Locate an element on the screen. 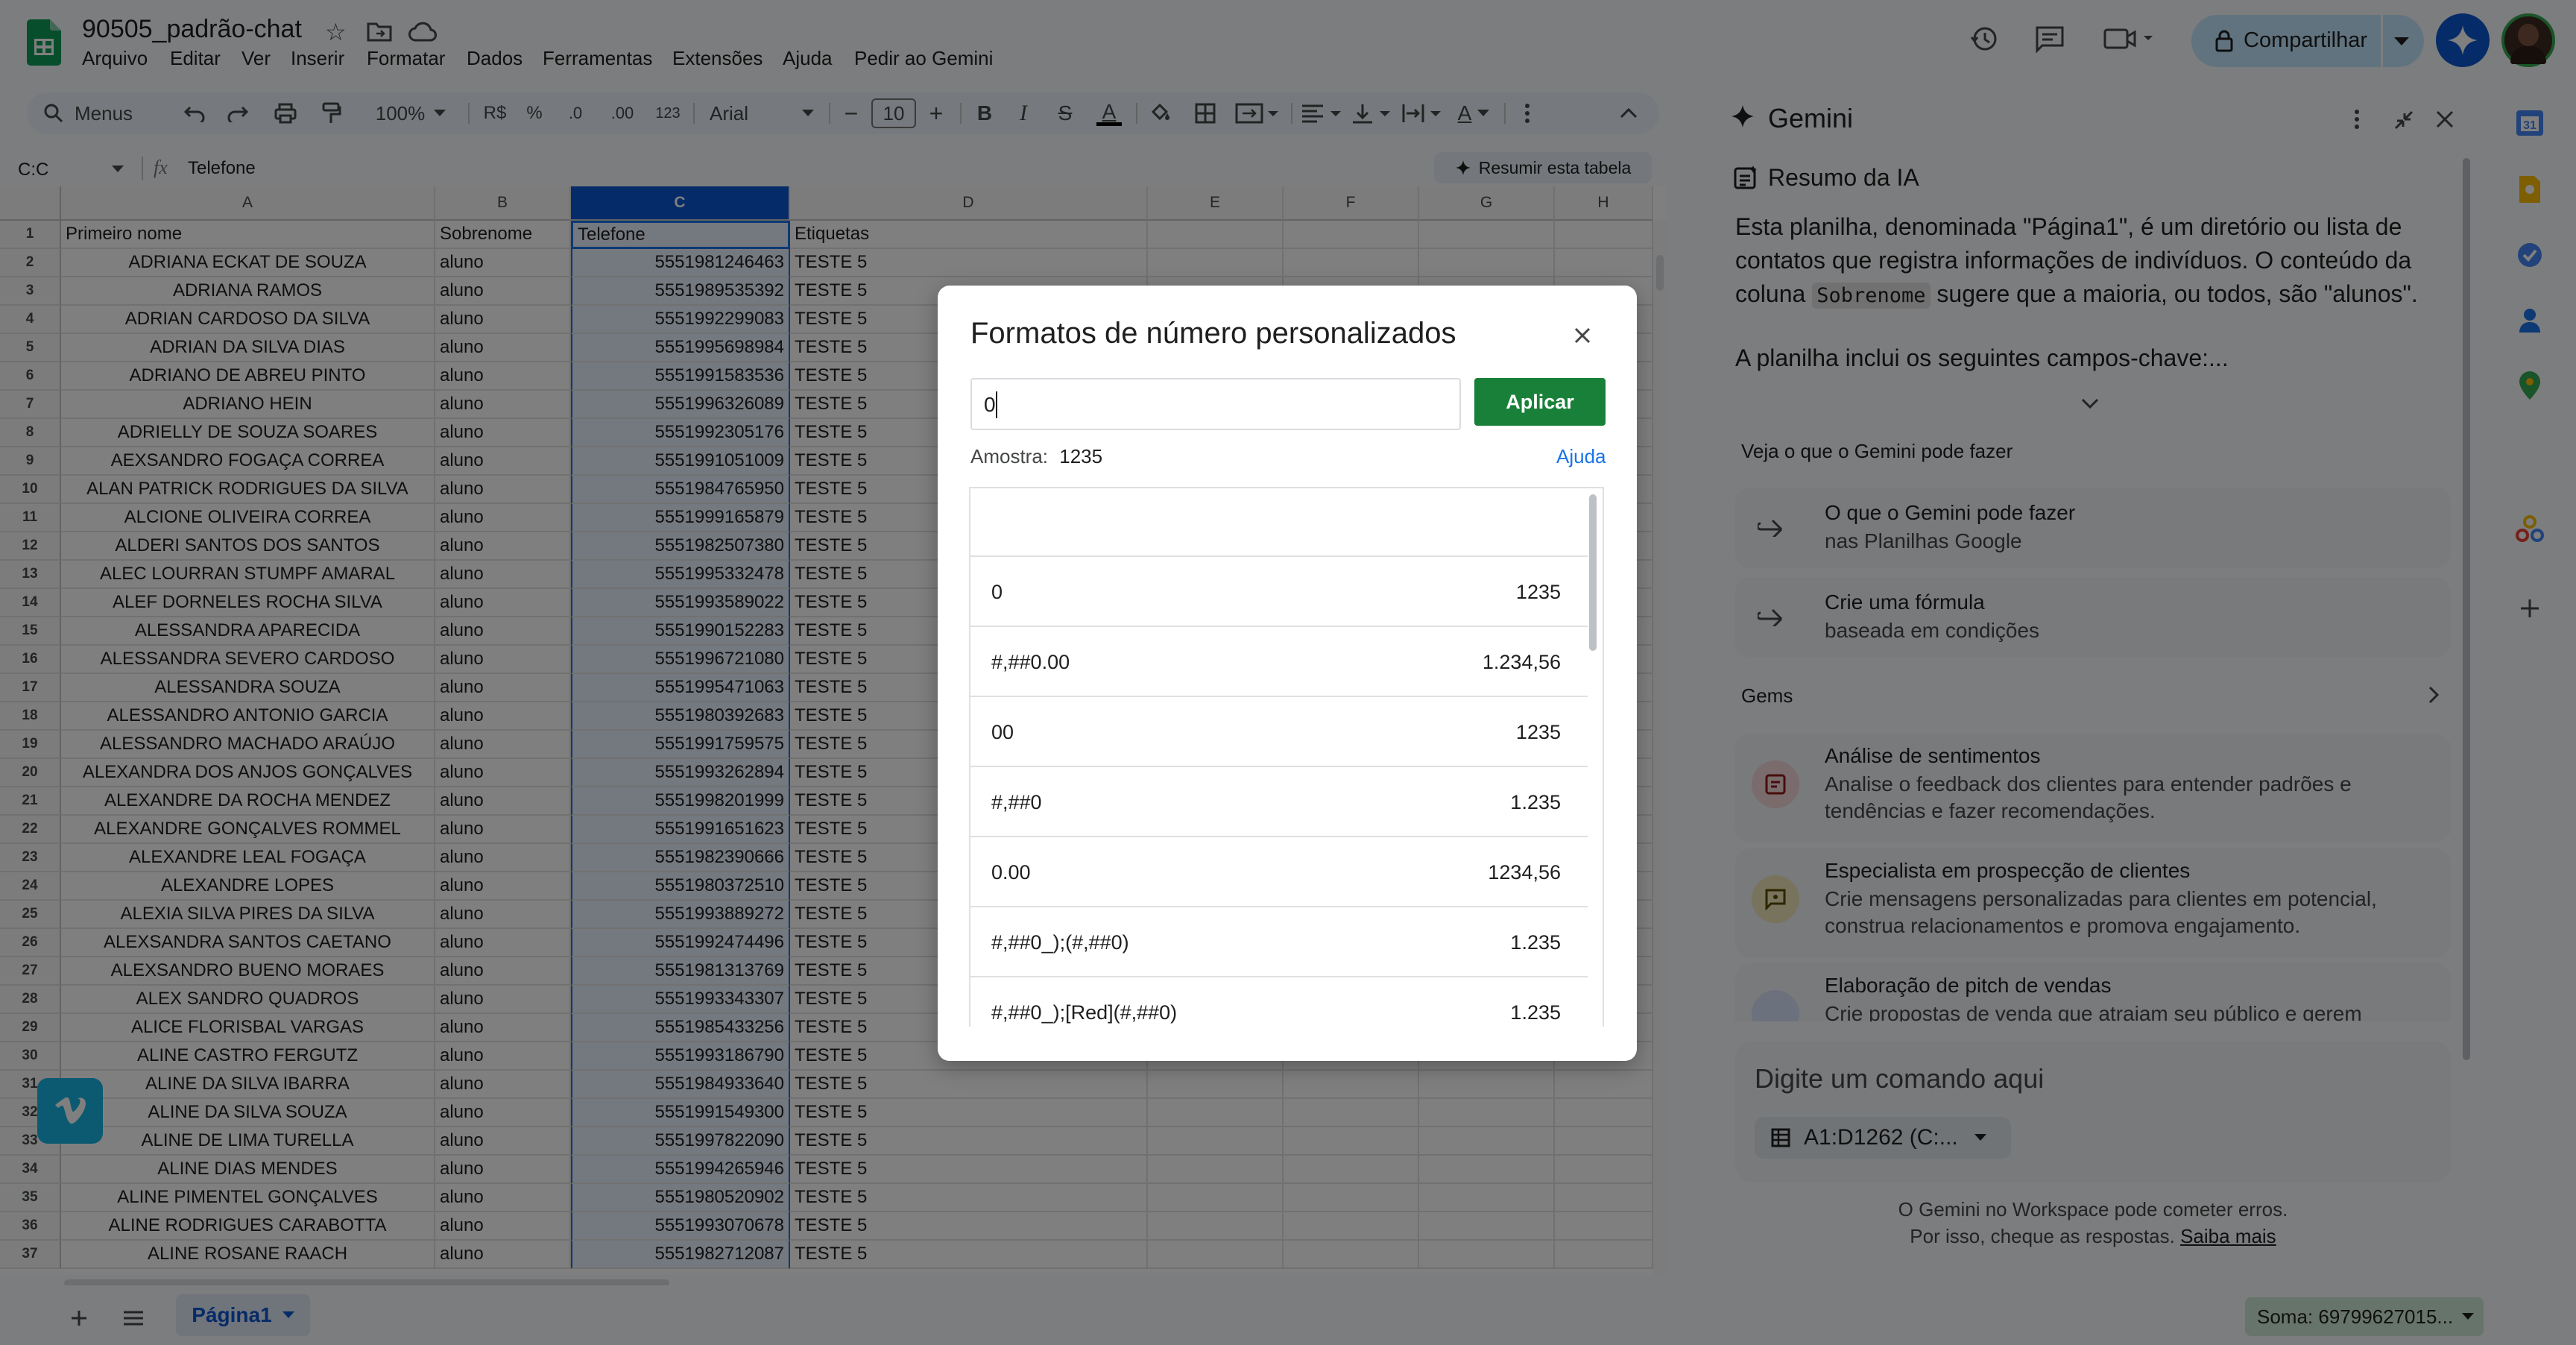  apply-button: Aplicar is located at coordinates (1540, 402).